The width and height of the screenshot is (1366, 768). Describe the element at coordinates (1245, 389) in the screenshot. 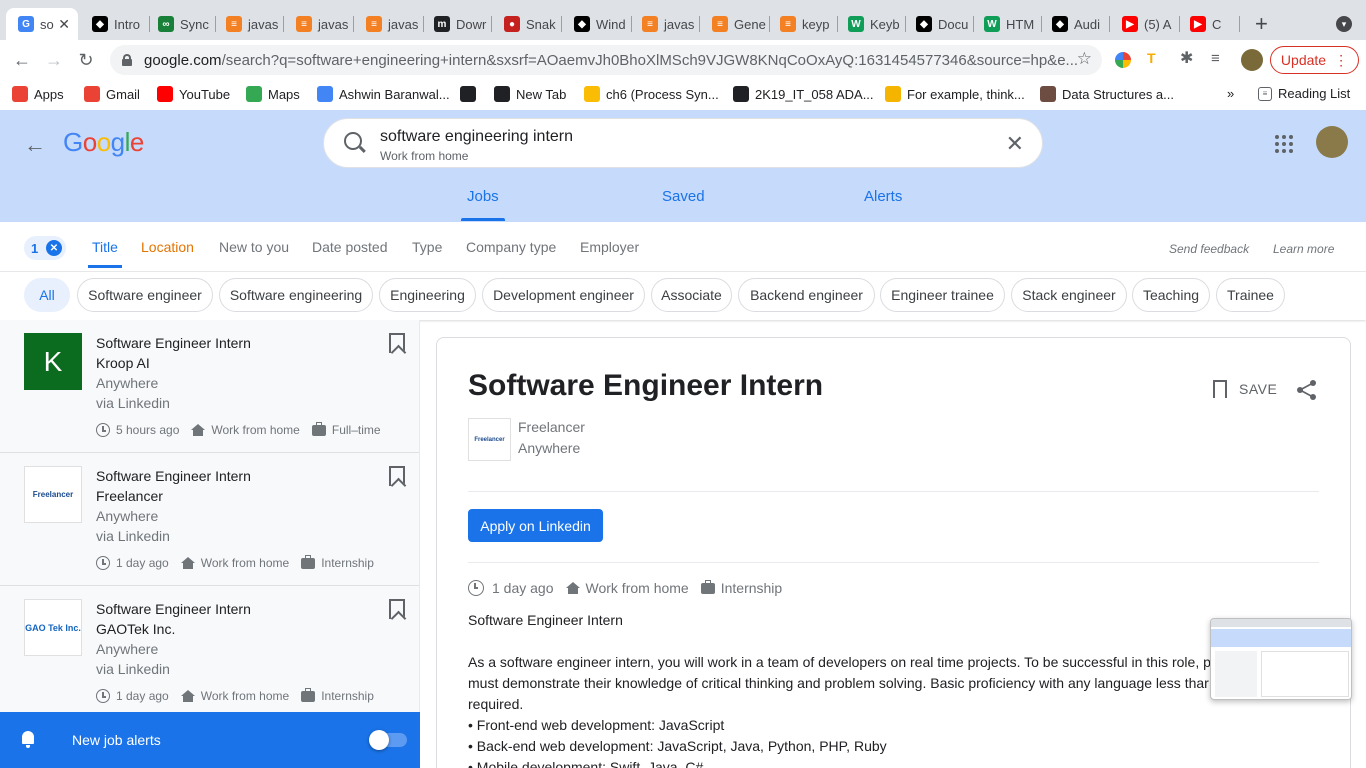

I see `save-button: SAVE` at that location.